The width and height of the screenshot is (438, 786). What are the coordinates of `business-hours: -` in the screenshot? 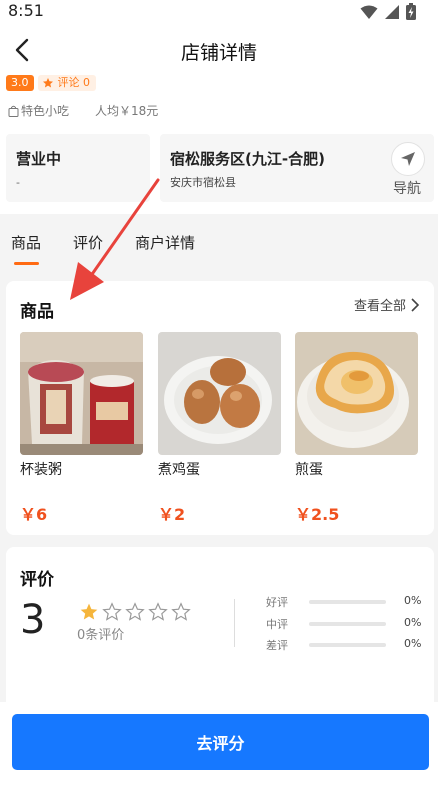 It's located at (18, 182).